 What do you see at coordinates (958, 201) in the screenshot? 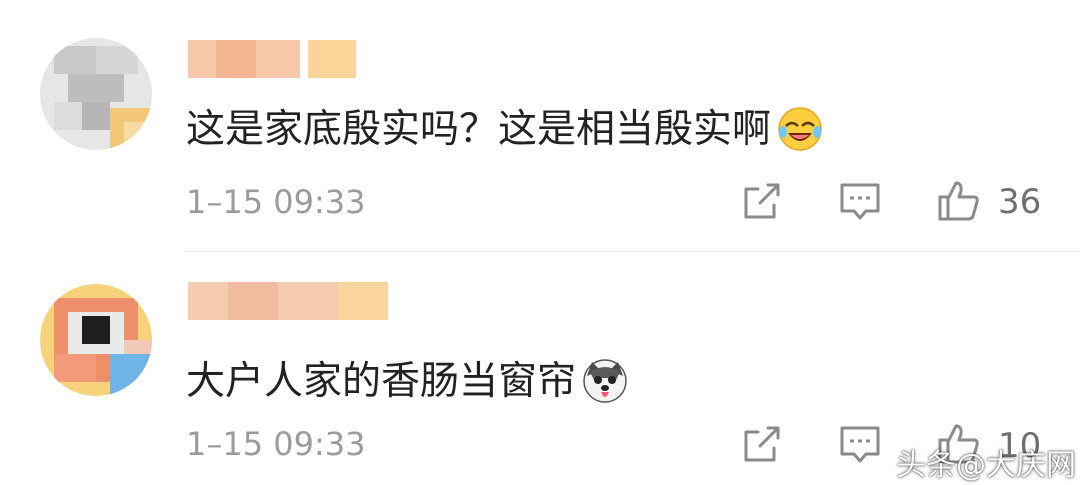
I see `thumbs-up-icon` at bounding box center [958, 201].